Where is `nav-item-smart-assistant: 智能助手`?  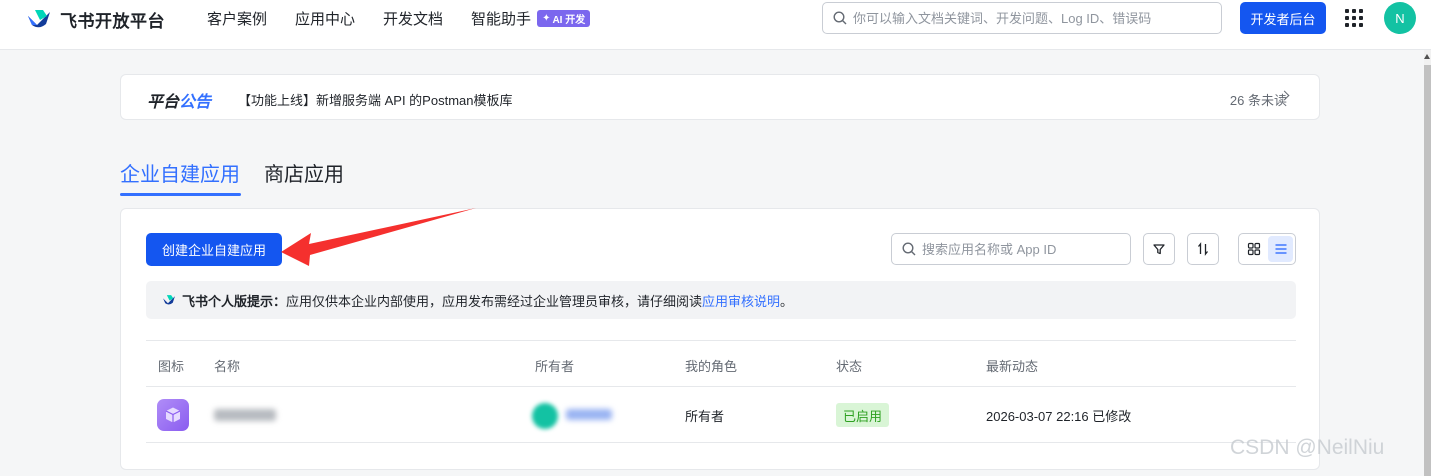 nav-item-smart-assistant: 智能助手 is located at coordinates (501, 18).